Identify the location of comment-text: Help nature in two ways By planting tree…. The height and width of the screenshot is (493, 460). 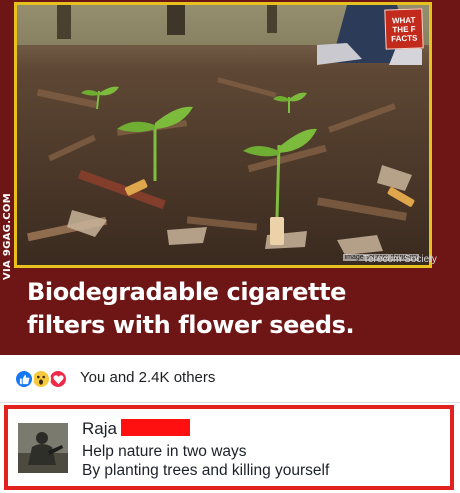
(205, 461).